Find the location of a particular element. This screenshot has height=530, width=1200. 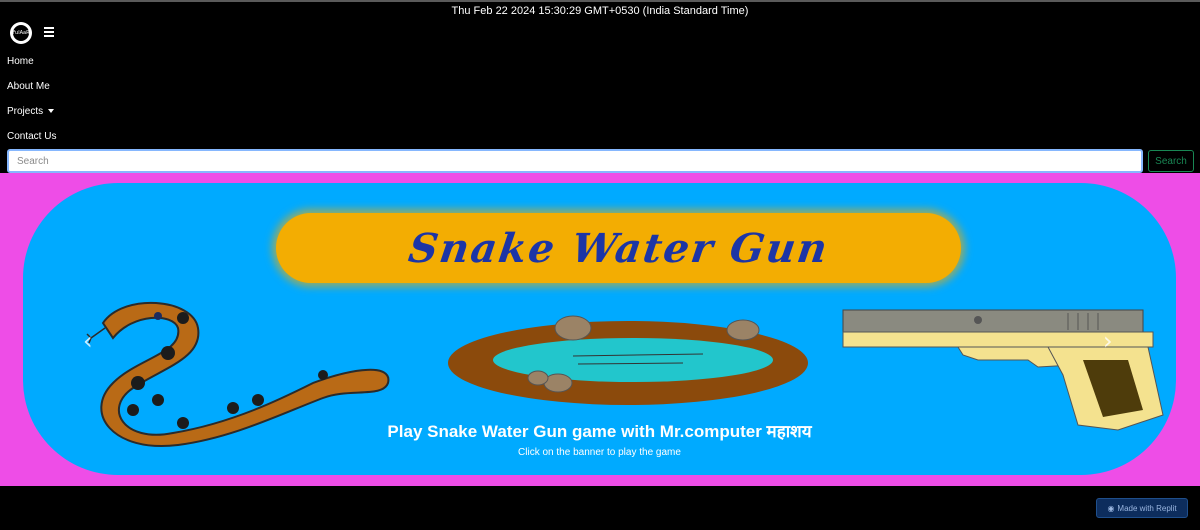

top-border is located at coordinates (600, 1).